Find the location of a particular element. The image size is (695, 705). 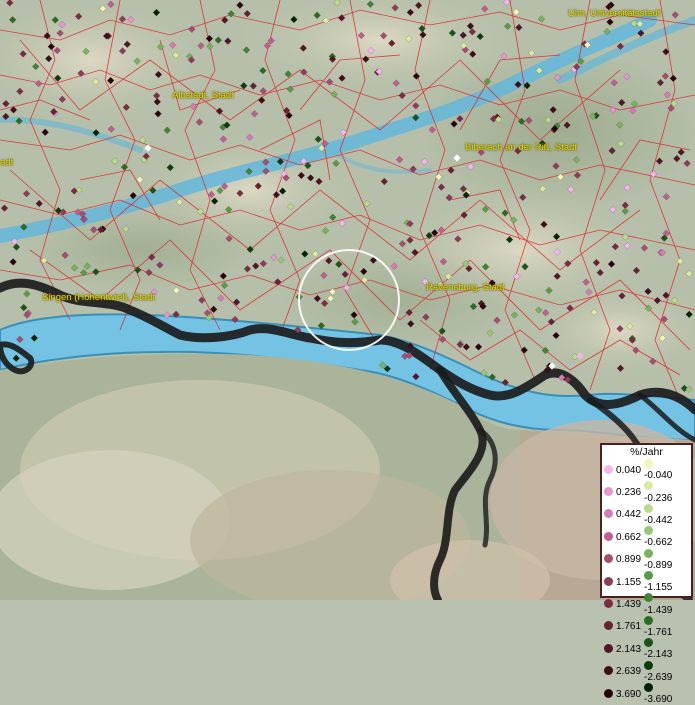

legend-entry-positive: 0.236 is located at coordinates (624, 492).